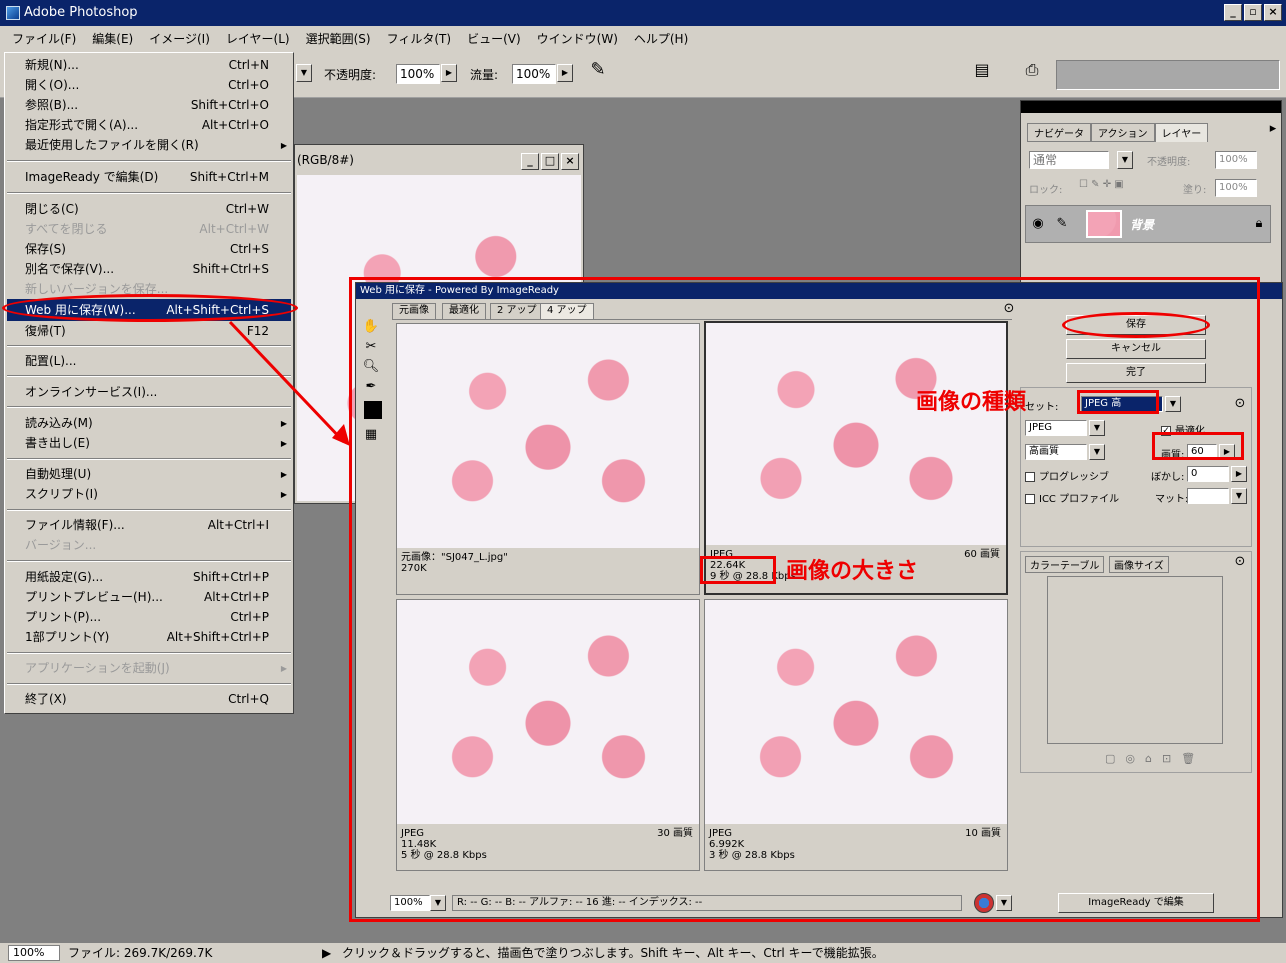  What do you see at coordinates (147, 494) in the screenshot?
I see `menu-item-scripts: スクリプト(I)` at bounding box center [147, 494].